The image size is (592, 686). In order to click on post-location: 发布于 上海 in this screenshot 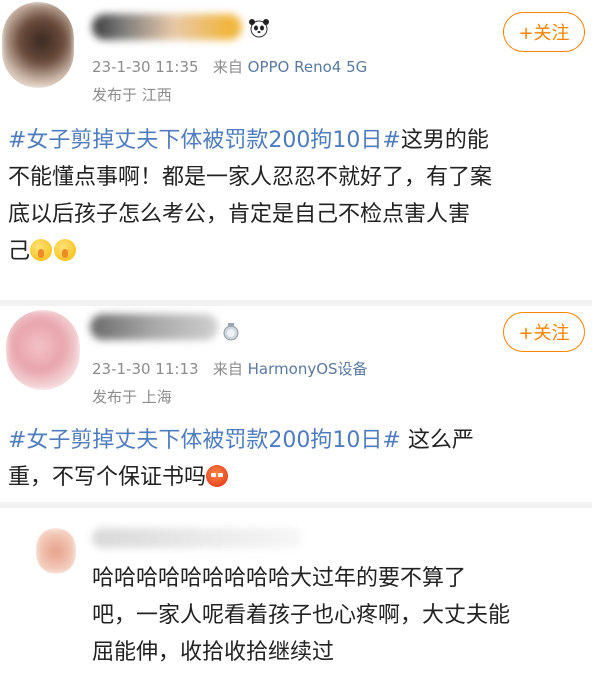, I will do `click(132, 397)`.